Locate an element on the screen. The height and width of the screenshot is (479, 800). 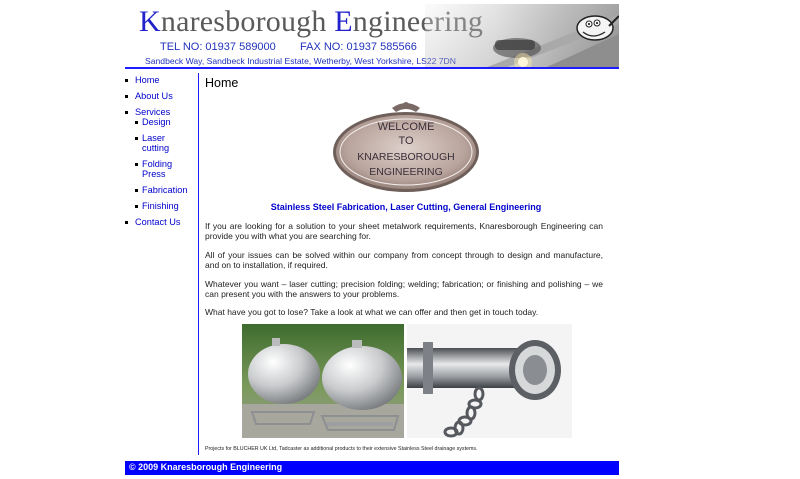
welcome-line-3: KNARESBOROUGH is located at coordinates (405, 157).